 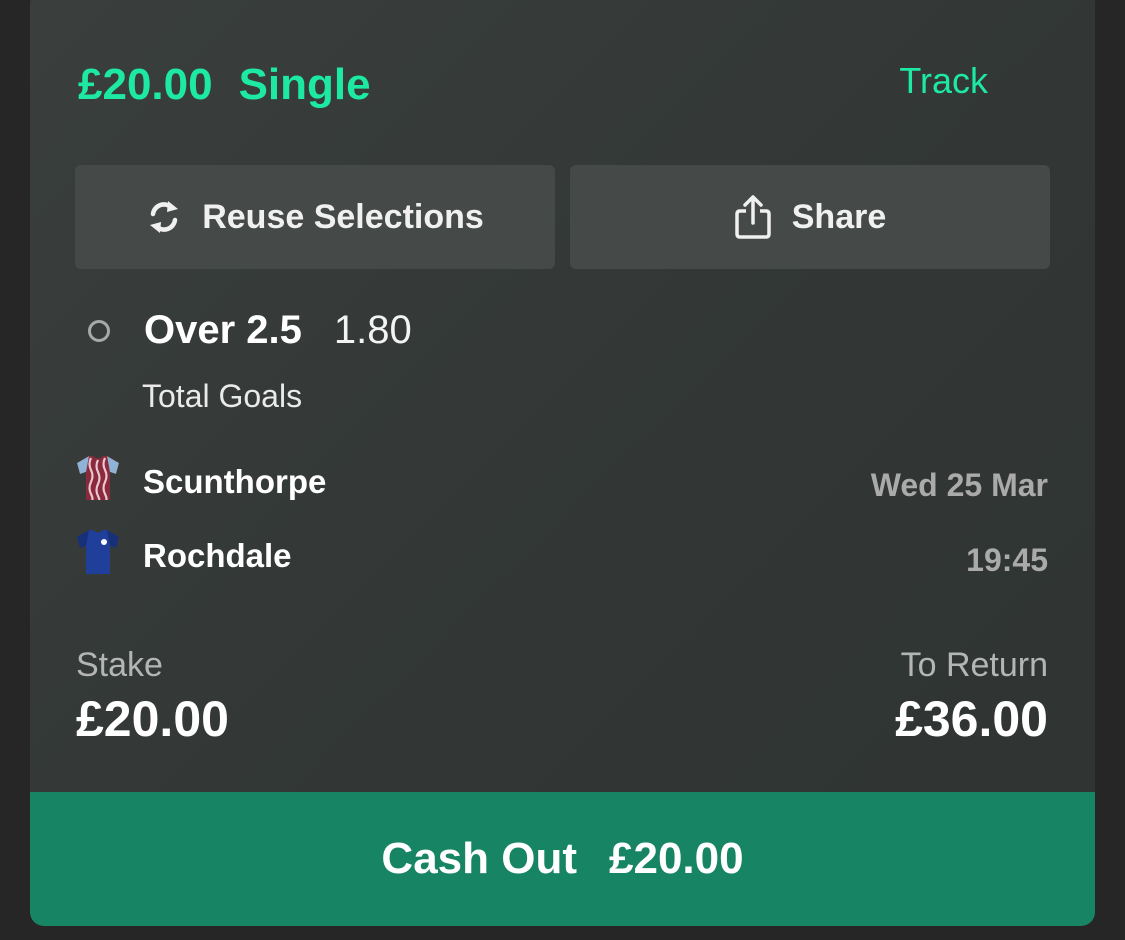 I want to click on home-team-name: Scunthorpe, so click(x=235, y=481).